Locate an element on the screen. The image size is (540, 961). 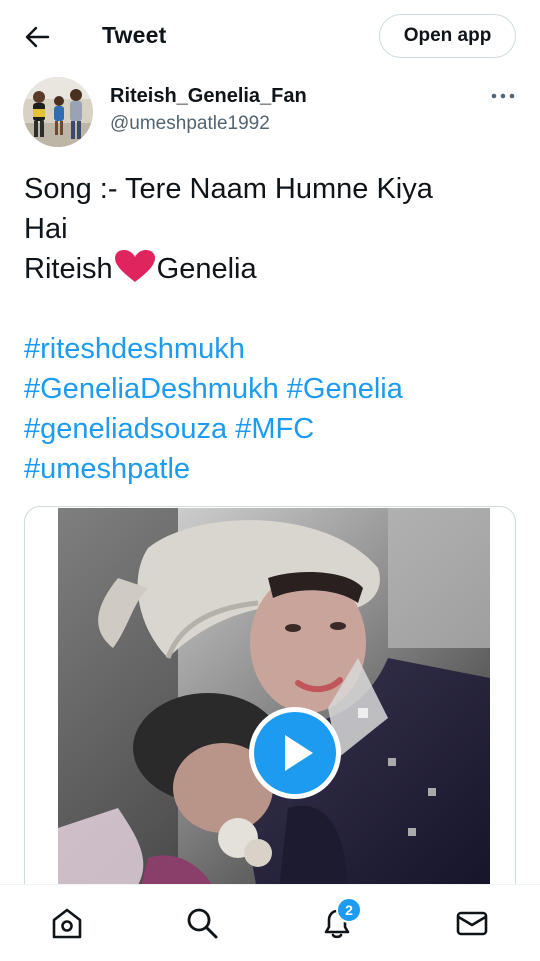
search-icon is located at coordinates (202, 923).